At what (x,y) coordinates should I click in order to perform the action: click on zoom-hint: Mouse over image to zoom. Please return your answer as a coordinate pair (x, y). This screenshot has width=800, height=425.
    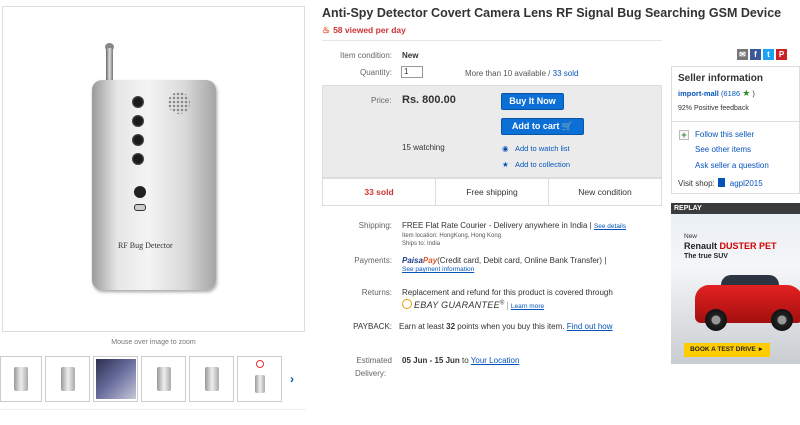
    Looking at the image, I should click on (153, 342).